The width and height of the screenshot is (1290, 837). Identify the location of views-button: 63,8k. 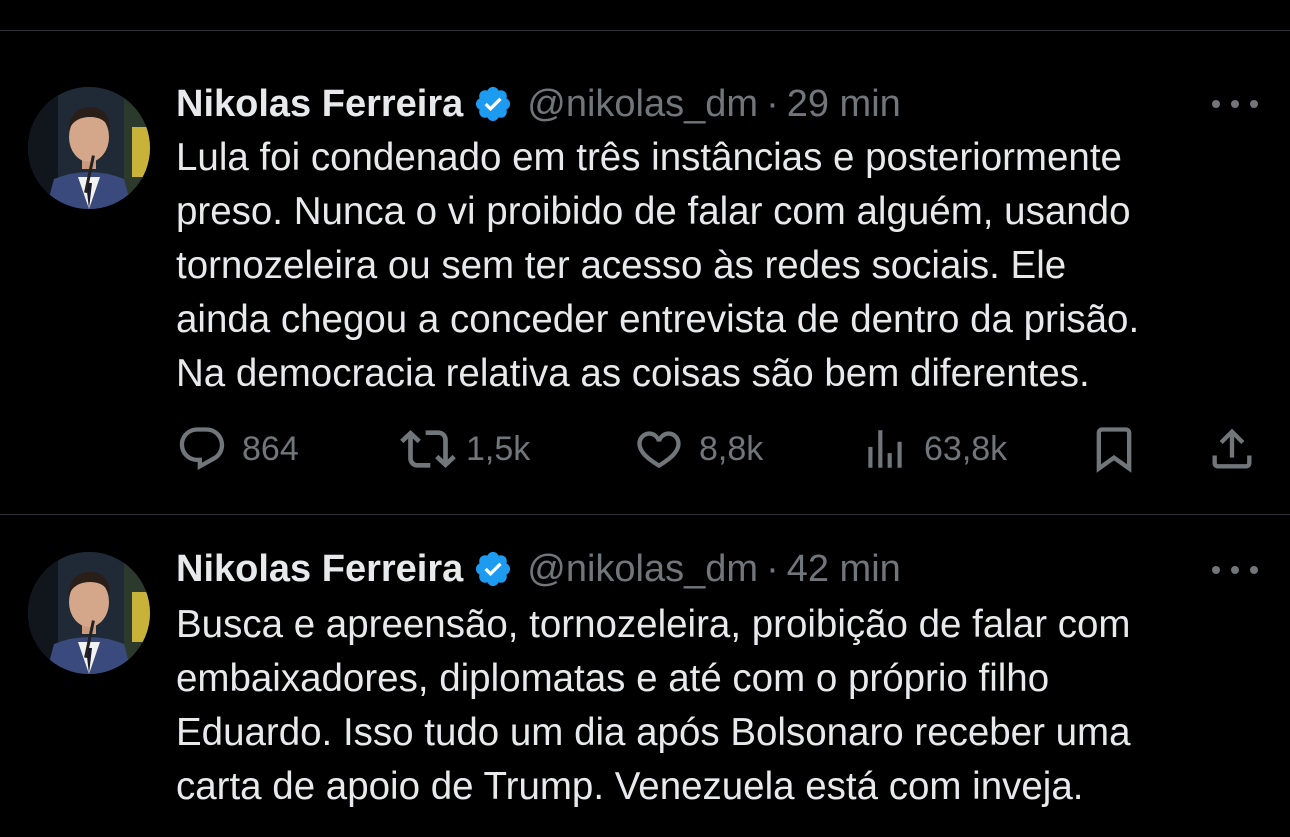
(933, 449).